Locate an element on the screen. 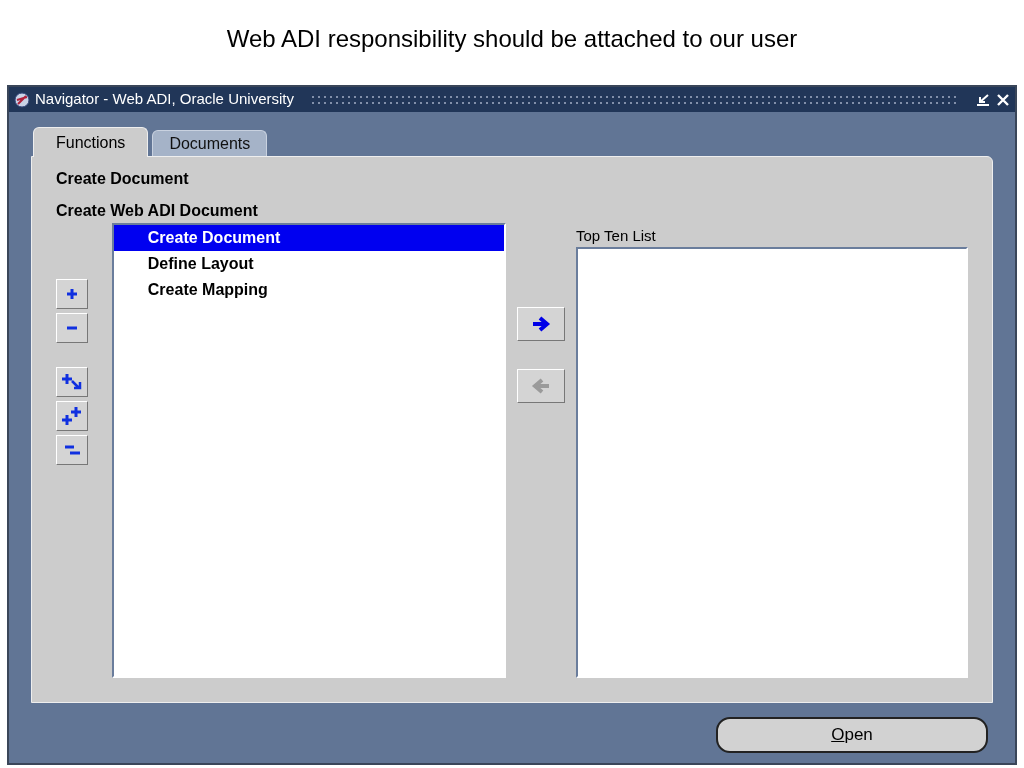 This screenshot has height=768, width=1024. window-title: Navigator - Web ADI, Oracle University is located at coordinates (164, 99).